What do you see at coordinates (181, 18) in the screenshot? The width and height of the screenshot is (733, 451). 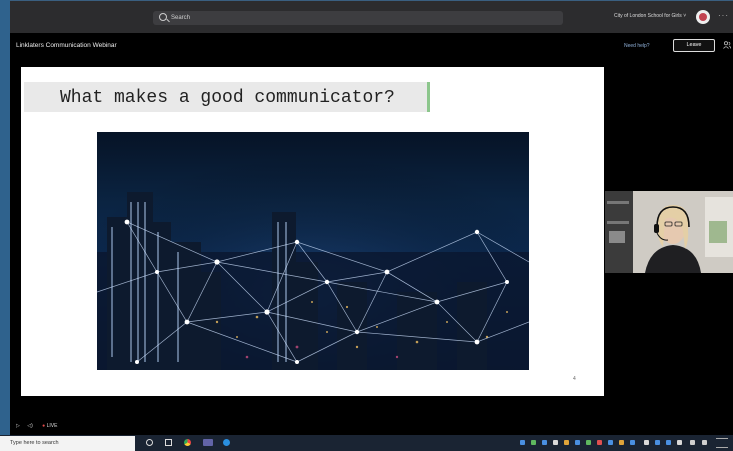 I see `search-placeholder: Search` at bounding box center [181, 18].